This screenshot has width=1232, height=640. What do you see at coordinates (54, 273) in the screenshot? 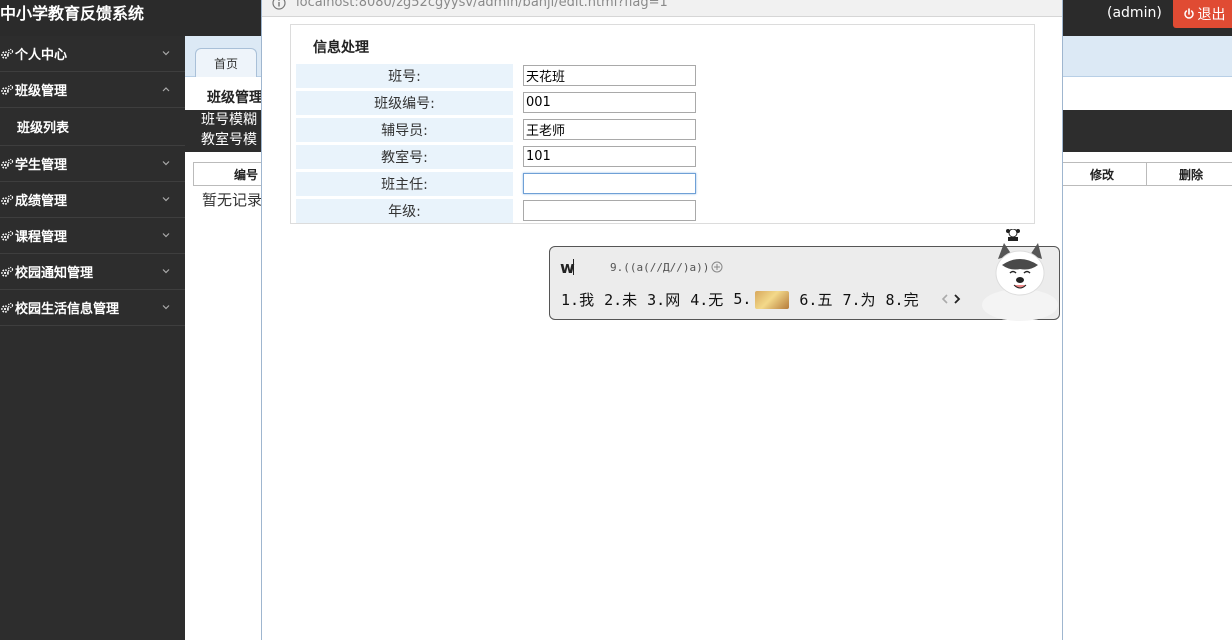
I see `sidebar-item-label: 校园通知管理` at bounding box center [54, 273].